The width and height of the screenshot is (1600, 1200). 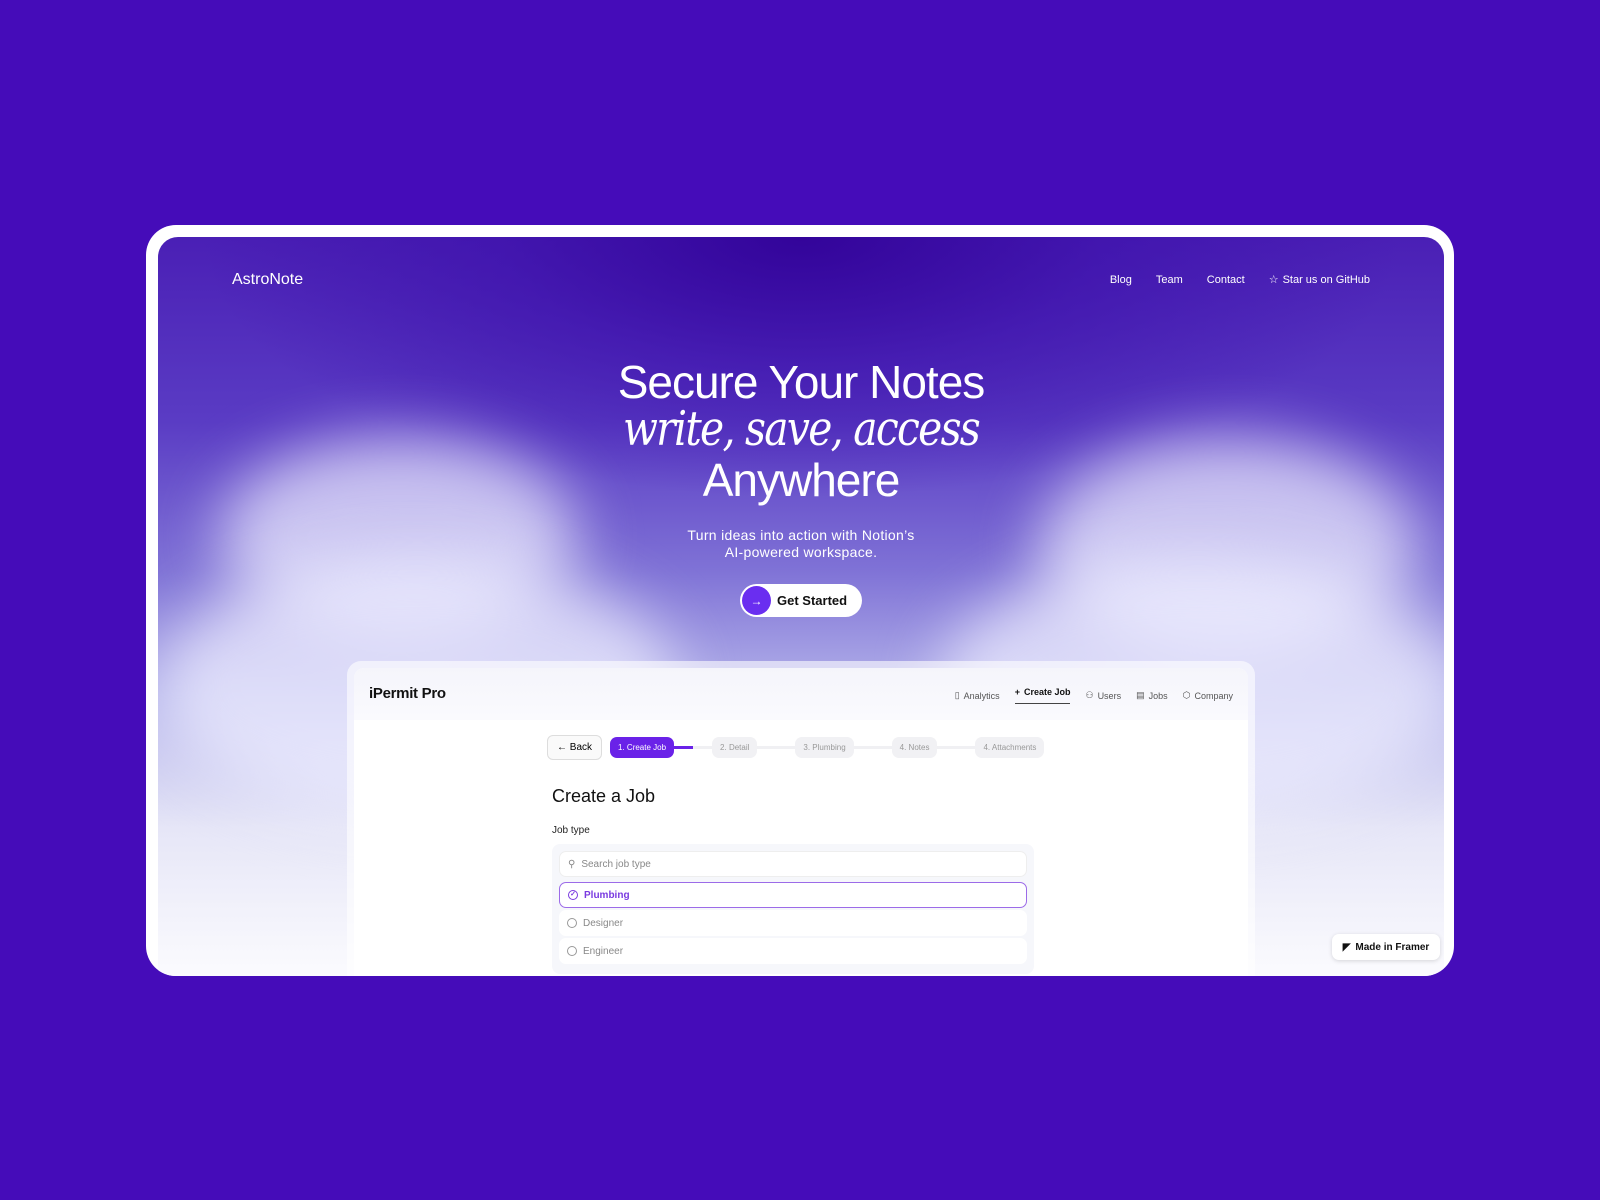 What do you see at coordinates (1386, 947) in the screenshot?
I see `made-in-framer-badge: ◤ Made in Framer` at bounding box center [1386, 947].